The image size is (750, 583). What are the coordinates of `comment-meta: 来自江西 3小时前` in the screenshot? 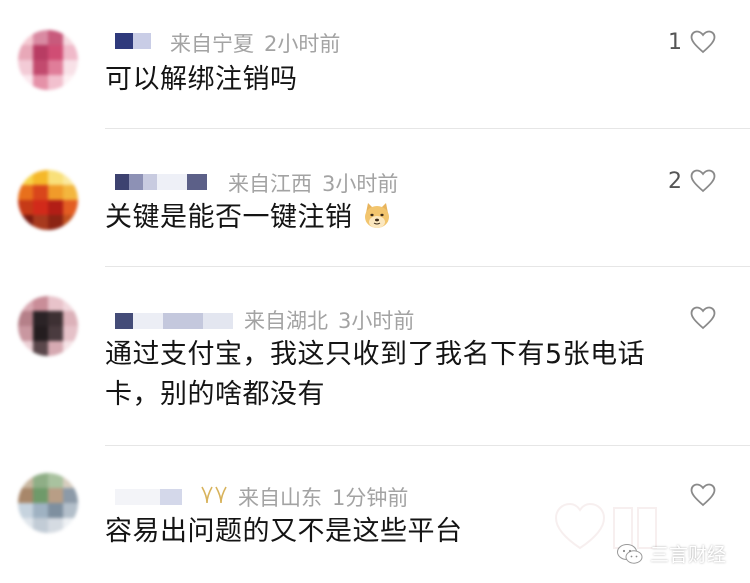 It's located at (313, 183).